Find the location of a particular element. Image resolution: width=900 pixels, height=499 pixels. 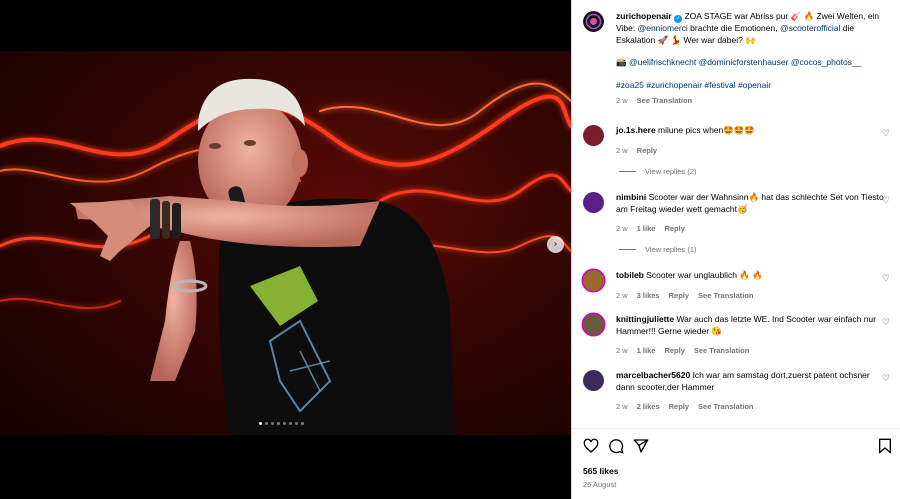

view-replies-button: View replies (1) is located at coordinates (658, 249).